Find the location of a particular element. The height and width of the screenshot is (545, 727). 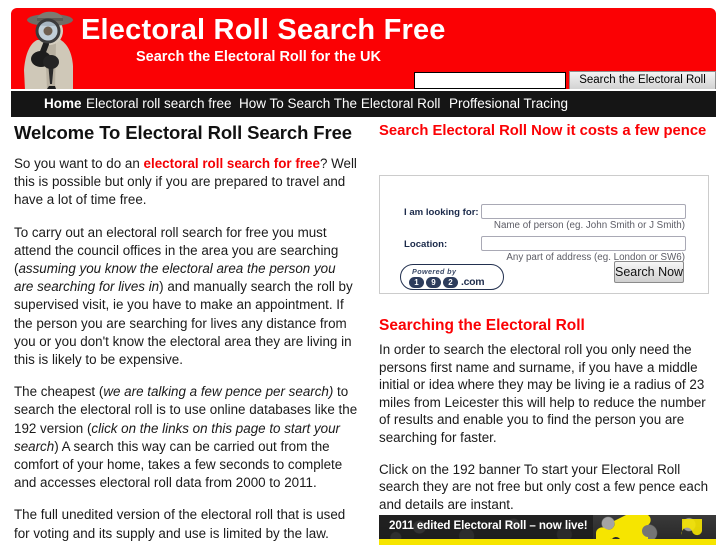

detective-magnifier-icon is located at coordinates (48, 50).